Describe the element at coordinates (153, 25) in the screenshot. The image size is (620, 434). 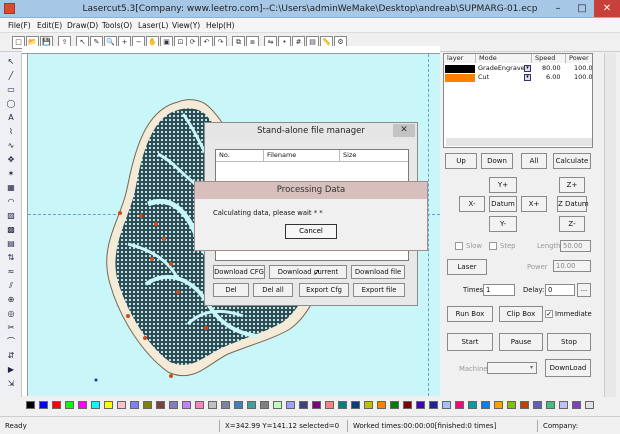
I see `menu-laser: Laser(L)` at that location.